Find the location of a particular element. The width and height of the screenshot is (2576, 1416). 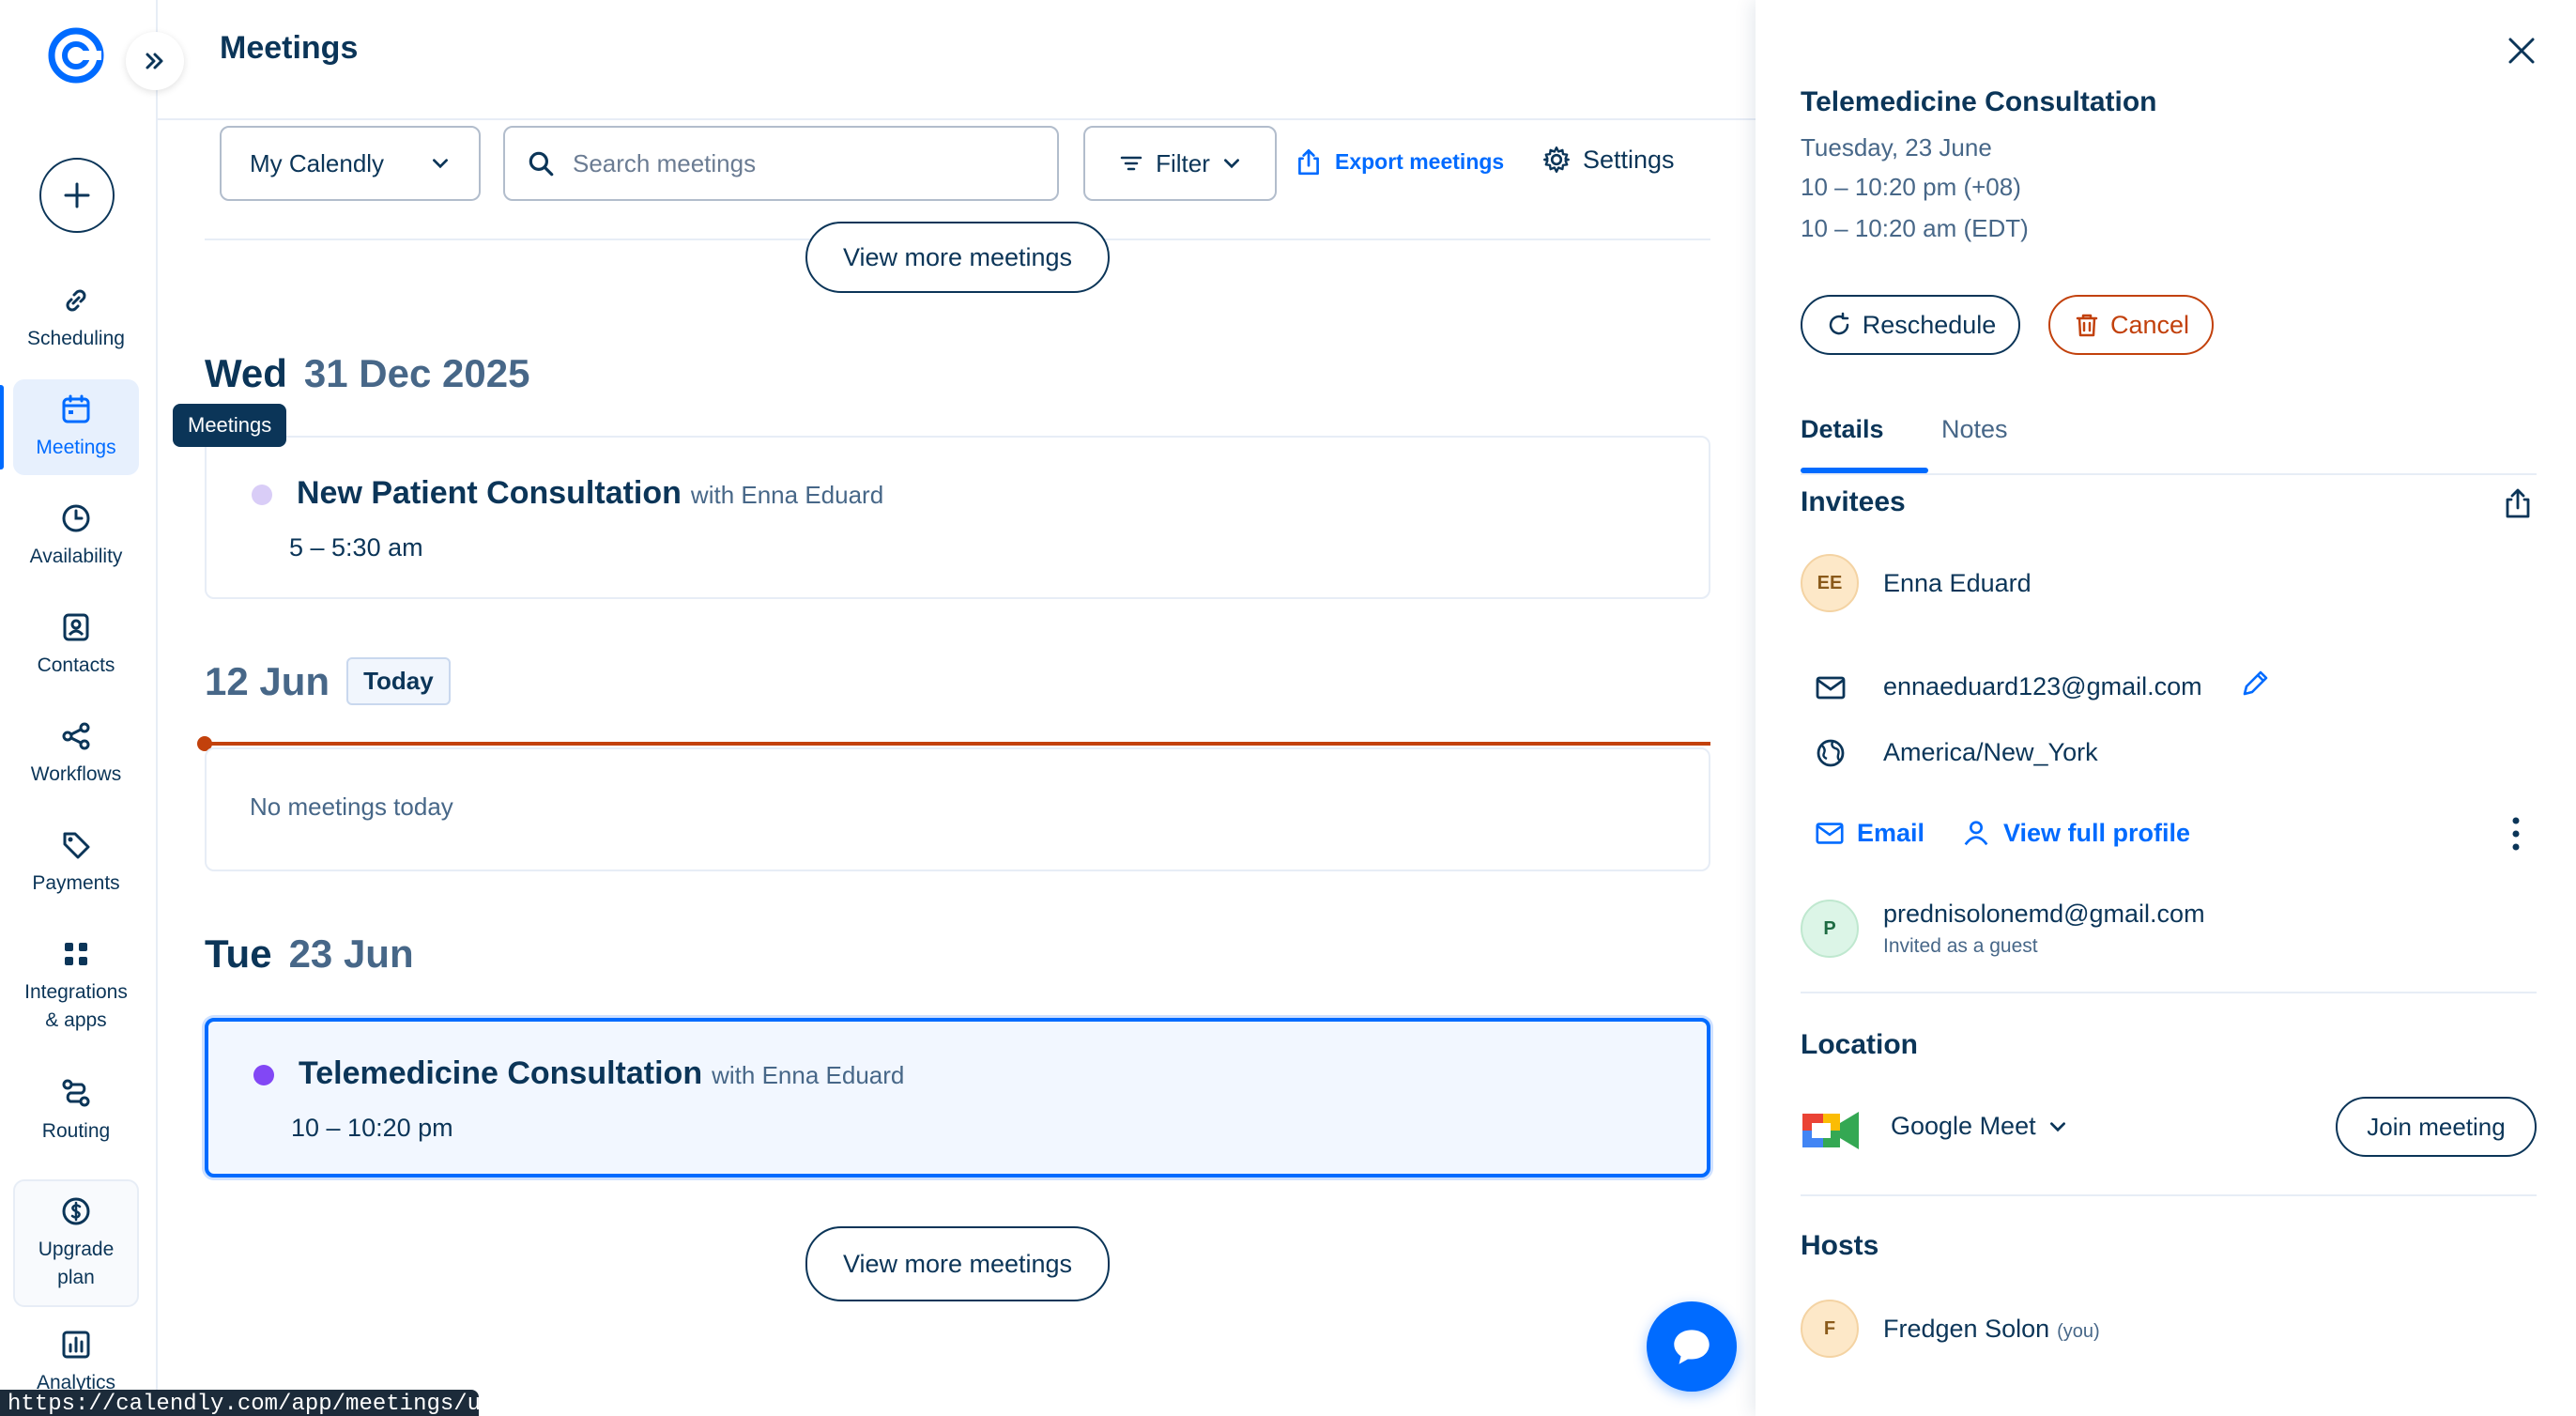

create-plus-button is located at coordinates (77, 195).